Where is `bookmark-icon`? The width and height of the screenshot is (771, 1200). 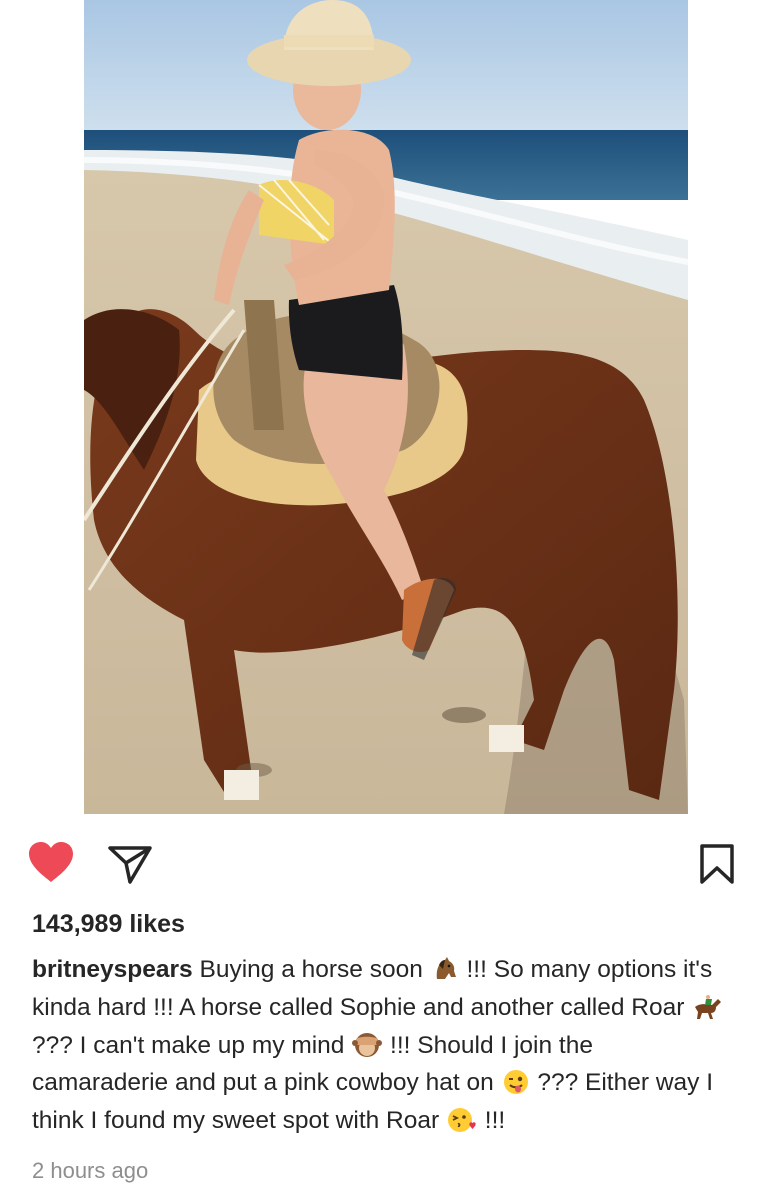
bookmark-icon is located at coordinates (717, 864).